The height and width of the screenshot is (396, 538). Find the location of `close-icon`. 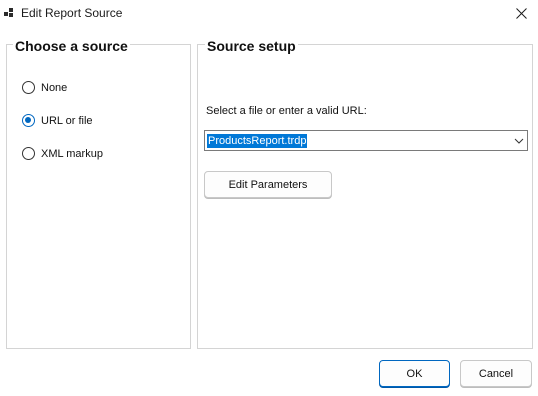

close-icon is located at coordinates (521, 13).